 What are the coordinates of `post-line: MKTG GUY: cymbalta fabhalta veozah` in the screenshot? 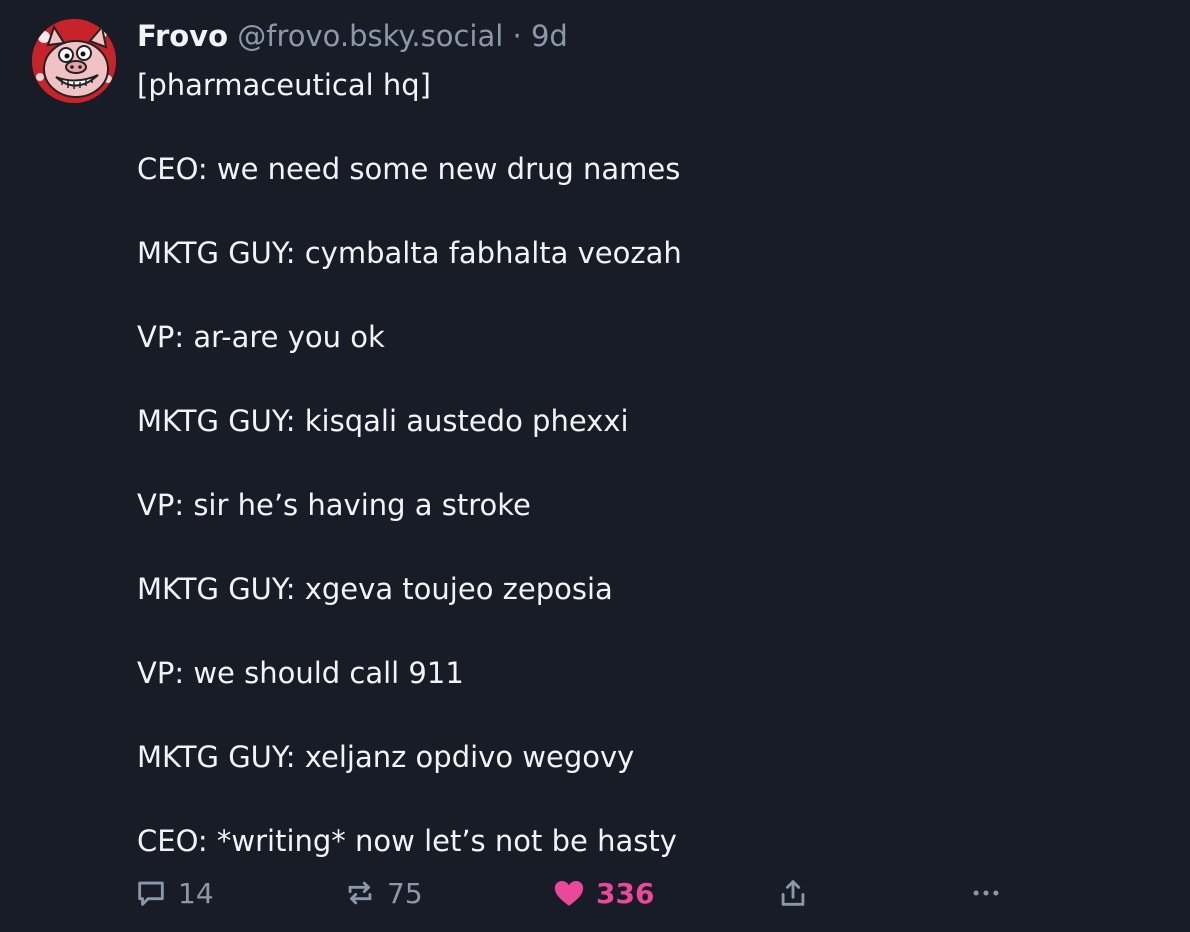 It's located at (409, 253).